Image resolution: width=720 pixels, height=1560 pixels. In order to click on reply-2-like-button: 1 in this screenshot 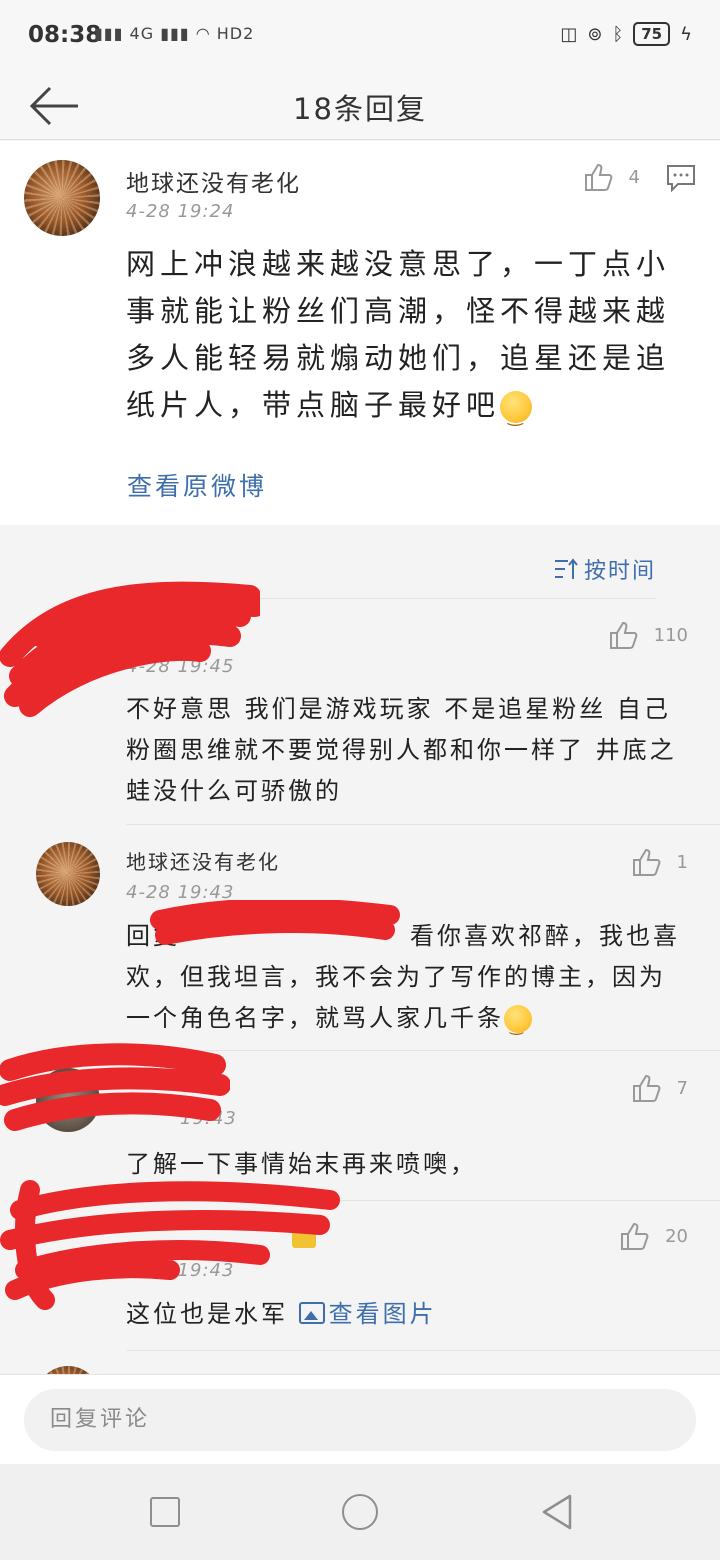, I will do `click(659, 862)`.